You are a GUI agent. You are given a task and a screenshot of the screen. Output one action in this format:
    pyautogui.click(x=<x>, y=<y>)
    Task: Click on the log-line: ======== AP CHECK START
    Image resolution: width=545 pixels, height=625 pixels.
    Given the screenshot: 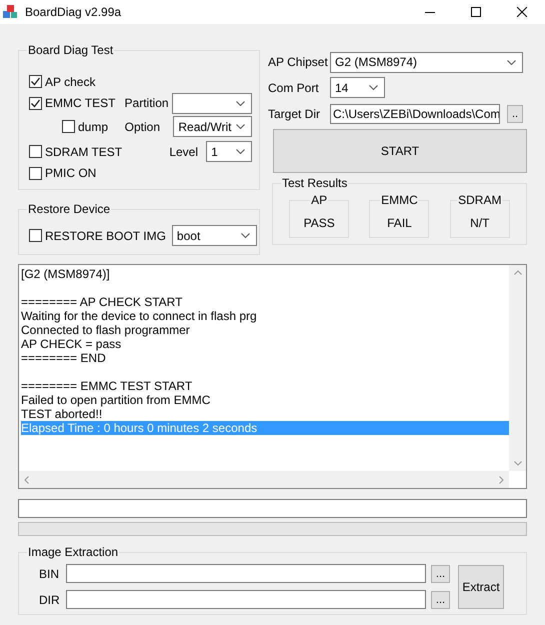 What is the action you would take?
    pyautogui.click(x=102, y=302)
    